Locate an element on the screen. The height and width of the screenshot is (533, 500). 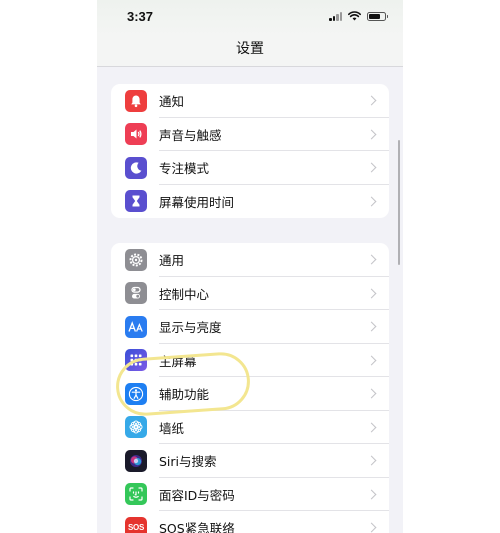
settings-row-label: 屏幕使用时间 is located at coordinates (197, 202).